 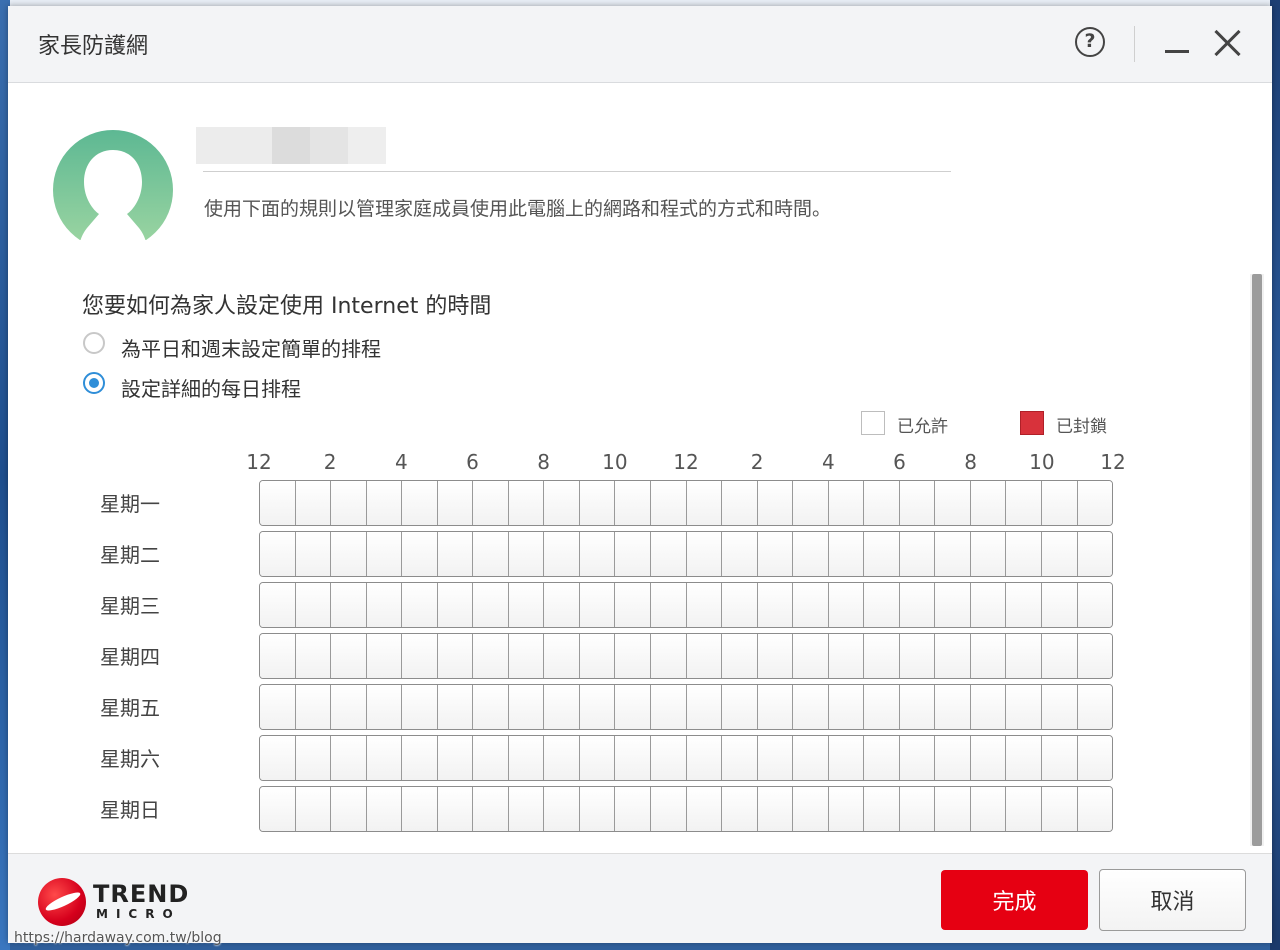 I want to click on simple-schedule-radio, so click(x=94, y=343).